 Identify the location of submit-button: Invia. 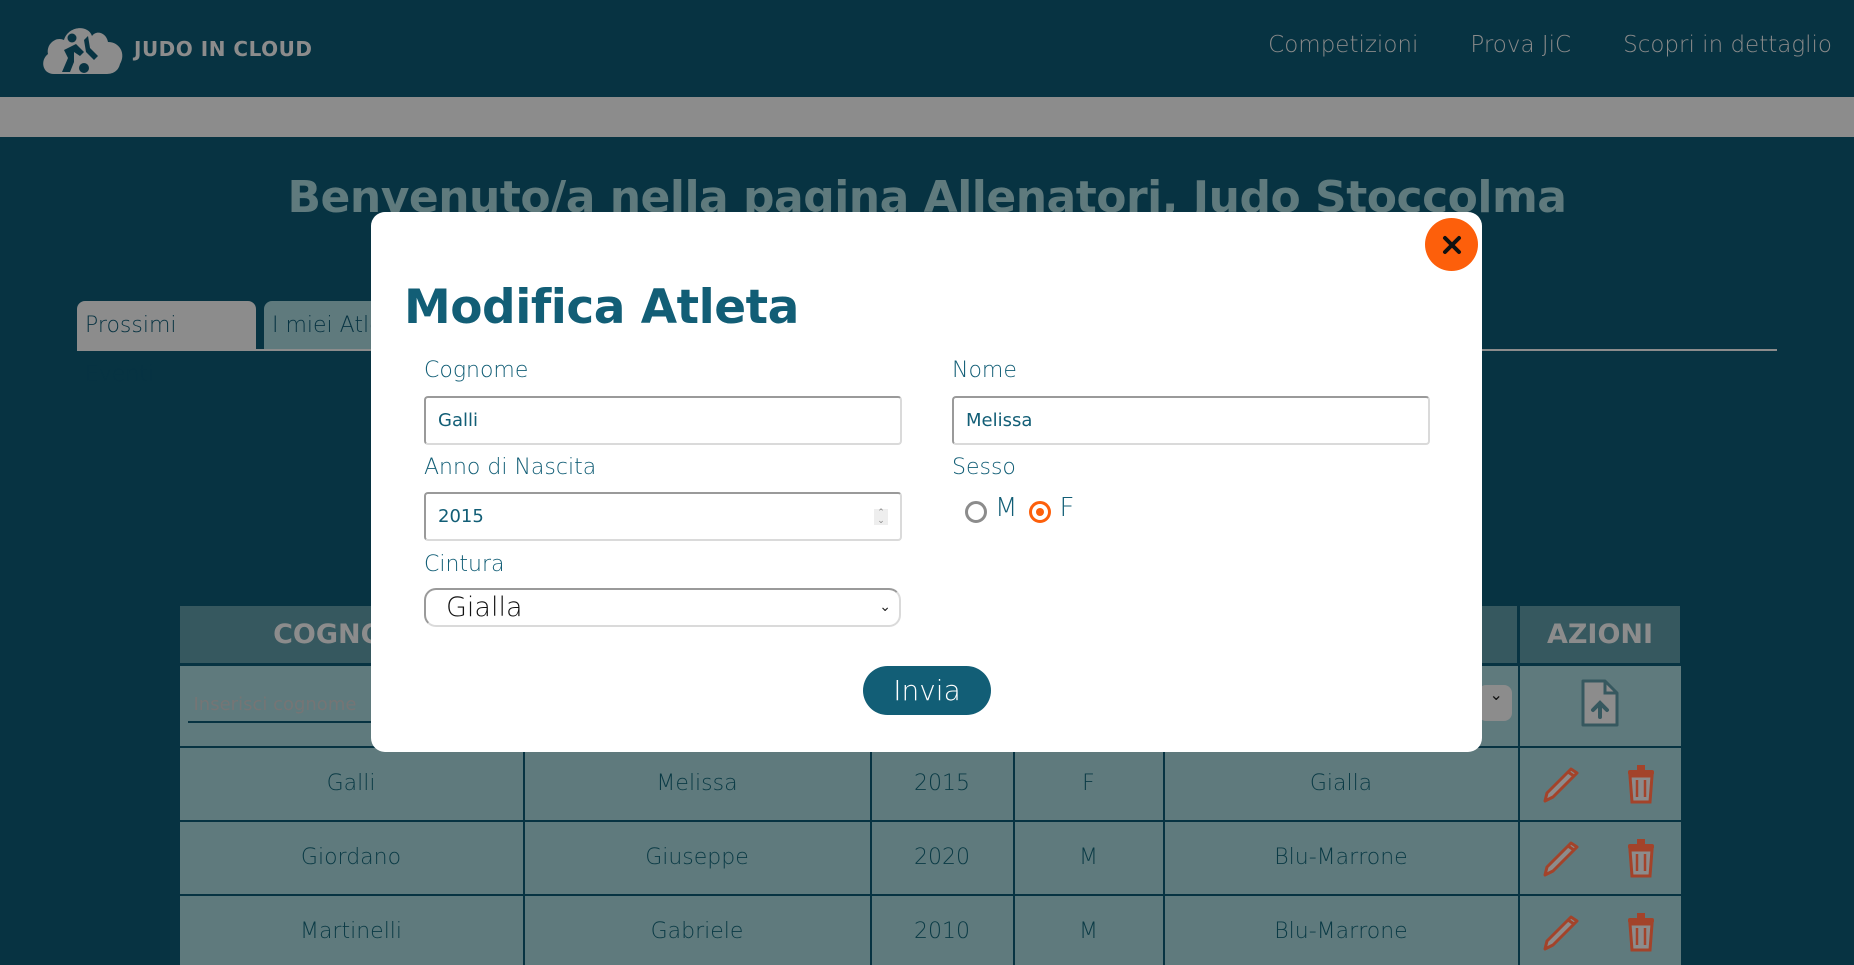
(927, 690).